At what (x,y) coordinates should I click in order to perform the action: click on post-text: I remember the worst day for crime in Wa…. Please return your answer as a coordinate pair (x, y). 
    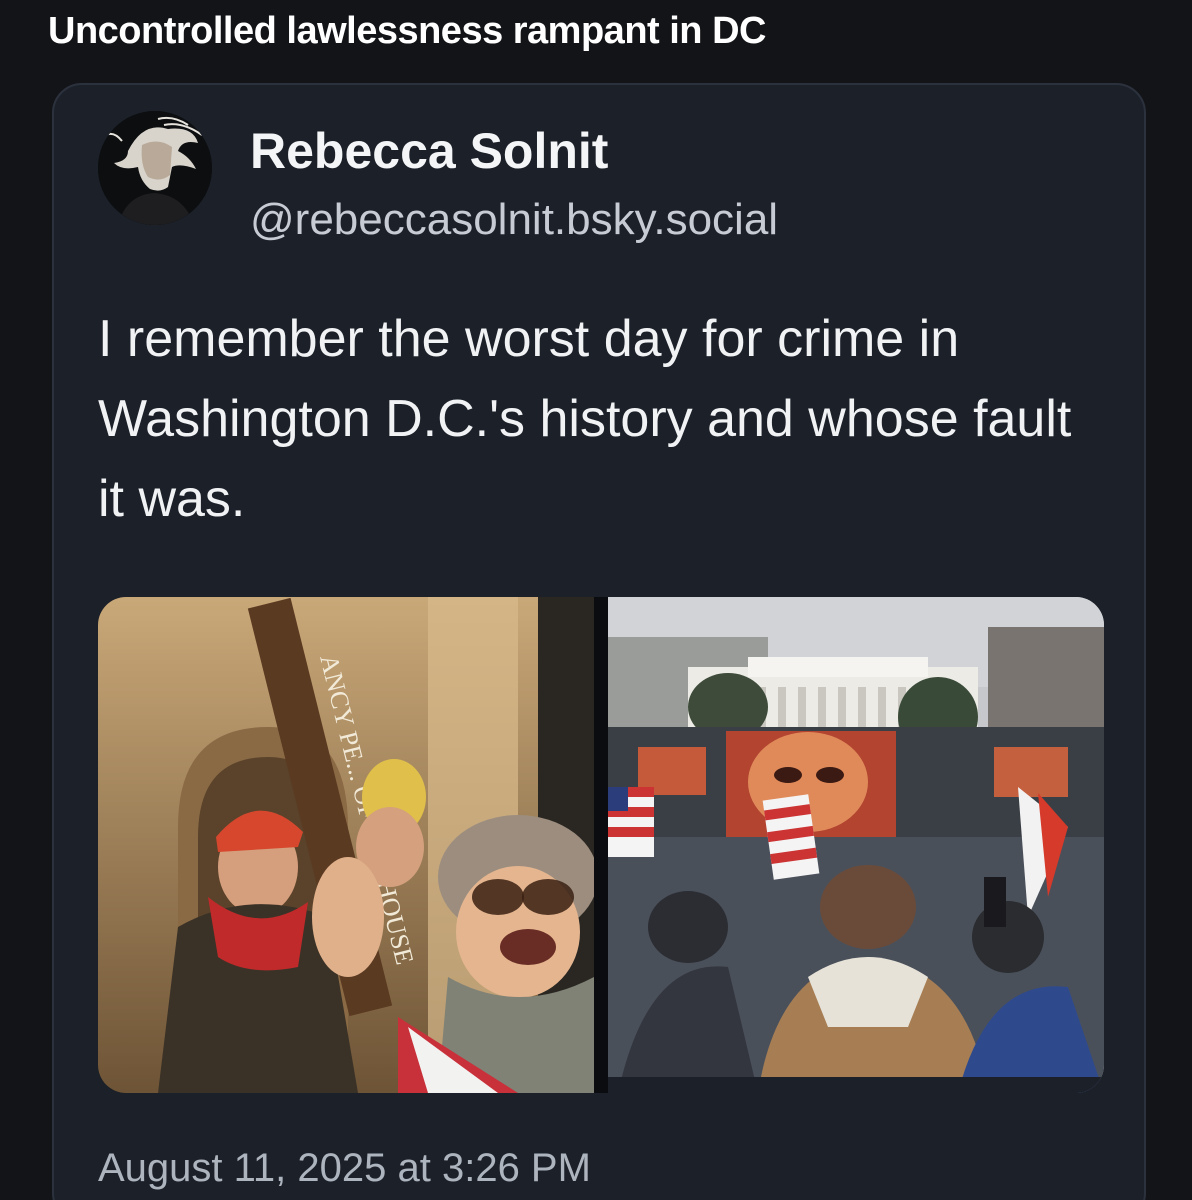
    Looking at the image, I should click on (585, 419).